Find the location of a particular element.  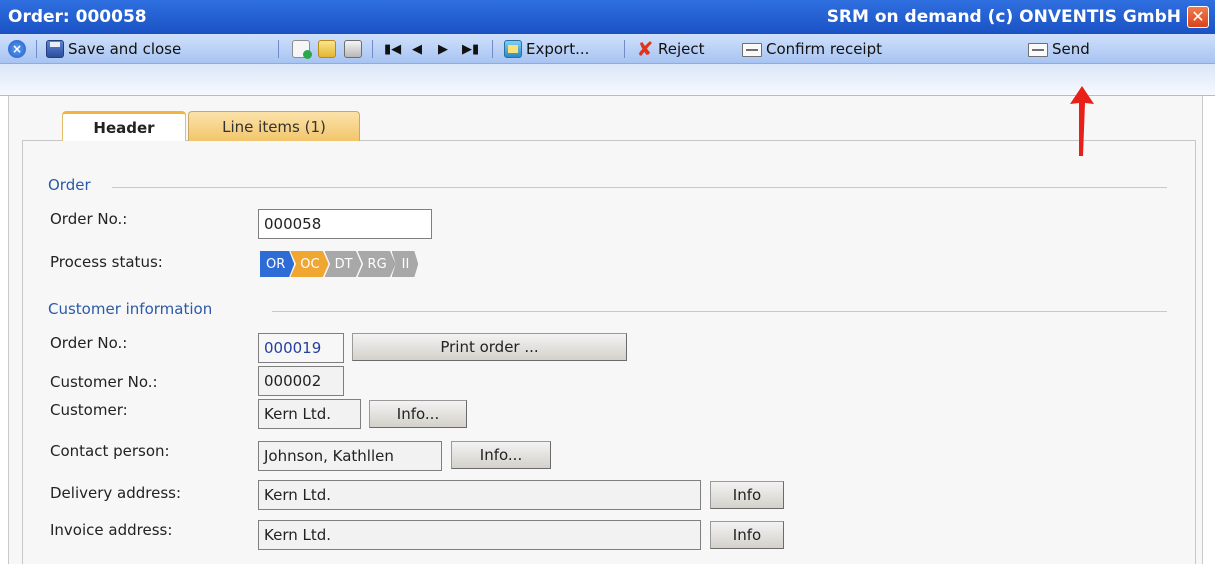

folder-button is located at coordinates (329, 49).